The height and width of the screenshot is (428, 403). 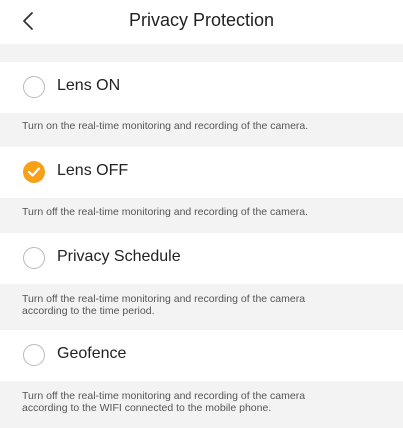 I want to click on option-label: Lens OFF, so click(x=93, y=170).